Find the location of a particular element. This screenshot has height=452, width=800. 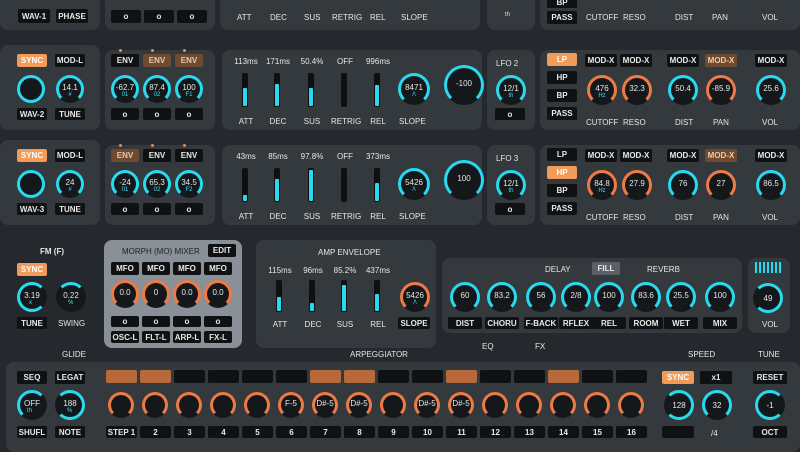

osc3-lfo-zero: o is located at coordinates (510, 209).